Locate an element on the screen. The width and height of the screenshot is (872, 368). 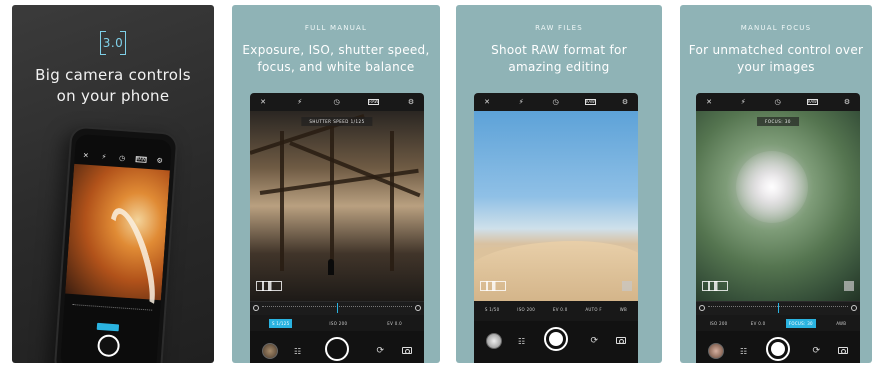
panel4-headline: For unmatched control over your images is located at coordinates (776, 58).